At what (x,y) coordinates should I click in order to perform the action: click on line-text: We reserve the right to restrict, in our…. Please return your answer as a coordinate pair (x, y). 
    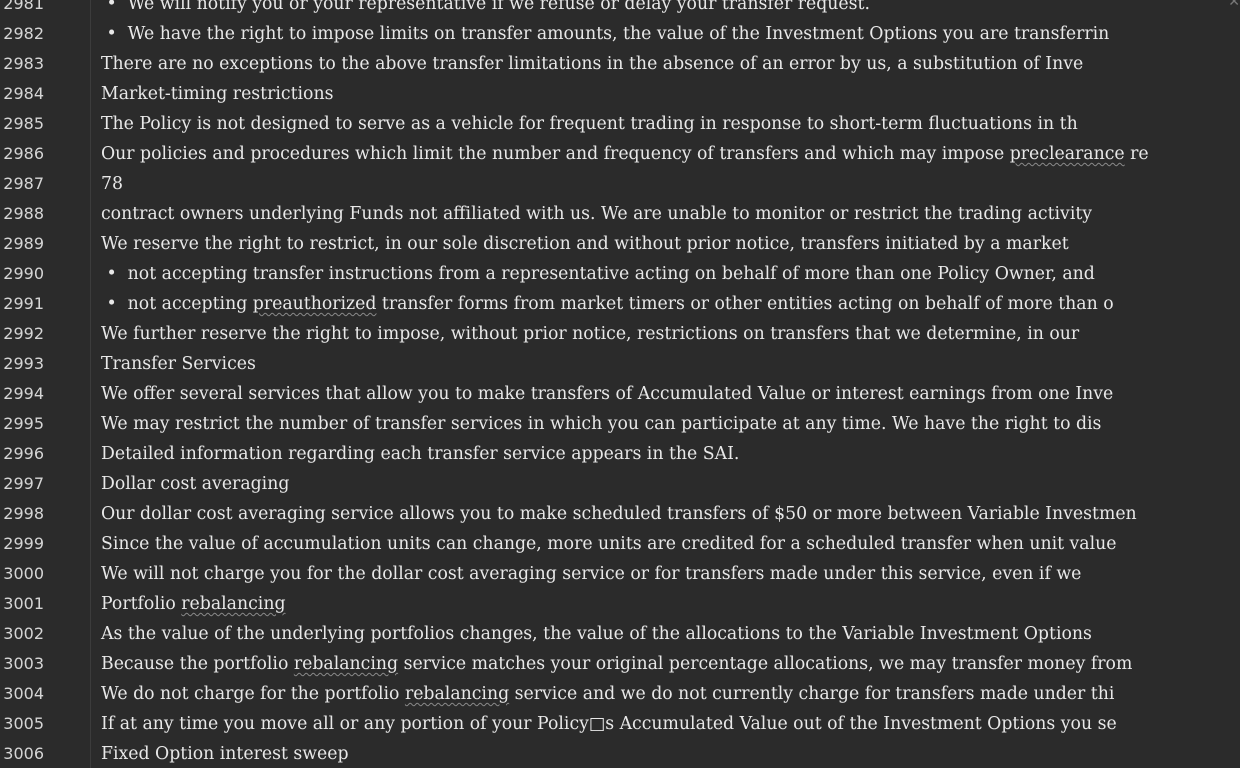
    Looking at the image, I should click on (585, 244).